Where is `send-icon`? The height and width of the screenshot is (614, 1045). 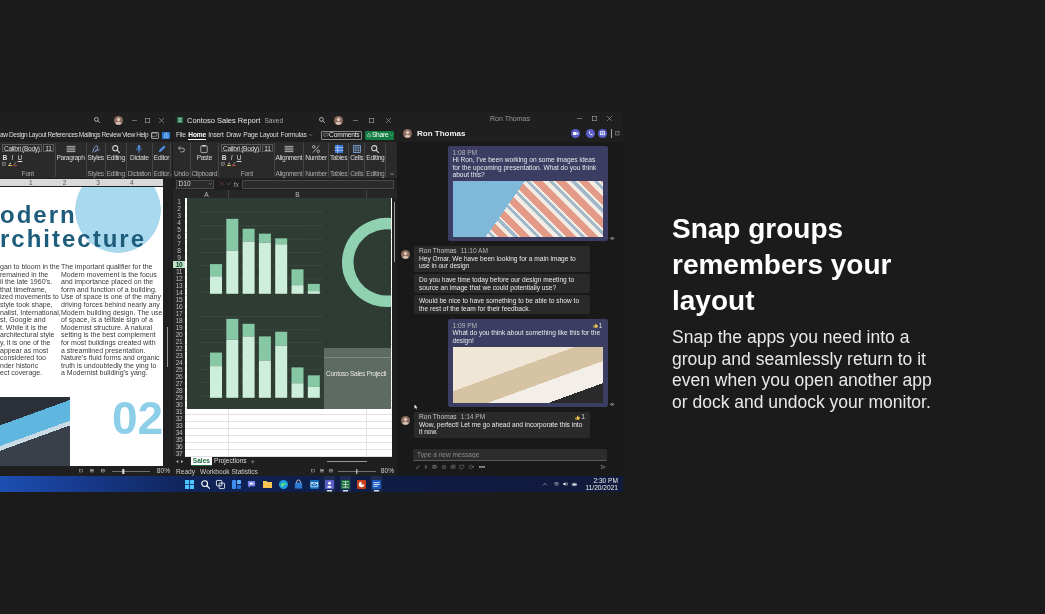
send-icon is located at coordinates (602, 467).